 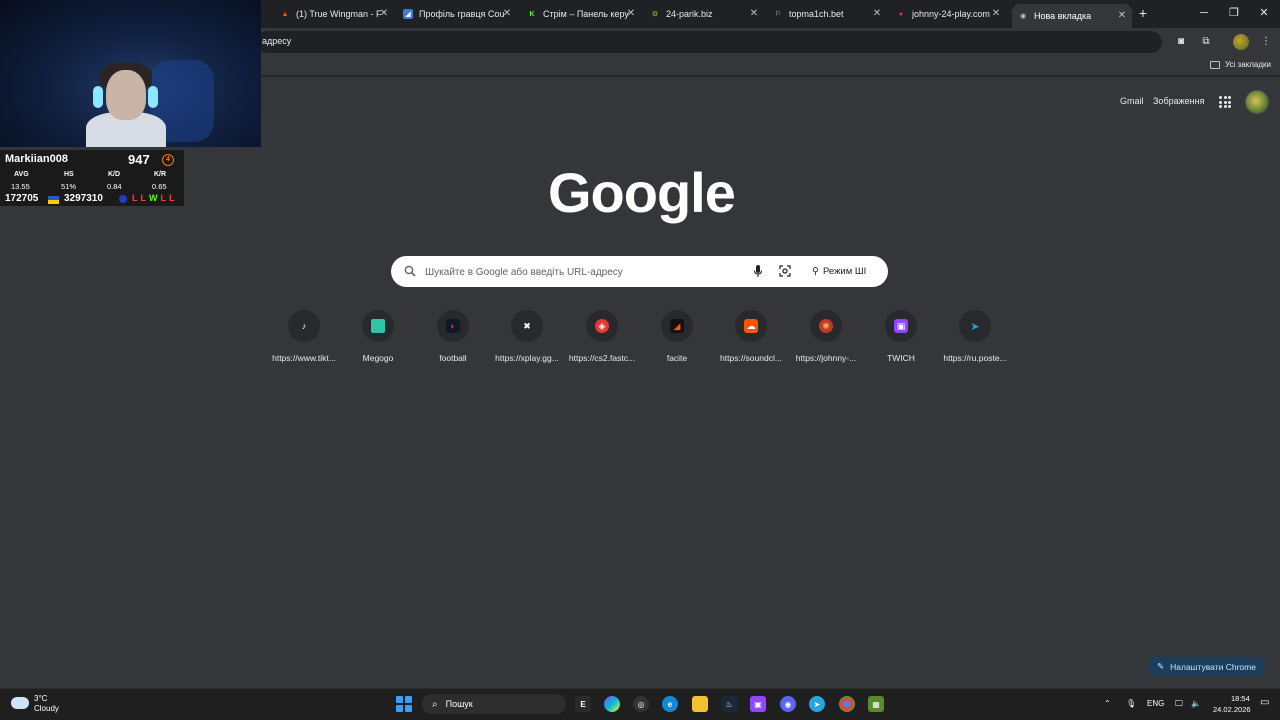 What do you see at coordinates (285, 14) in the screenshot?
I see `faceit-icon: ▲` at bounding box center [285, 14].